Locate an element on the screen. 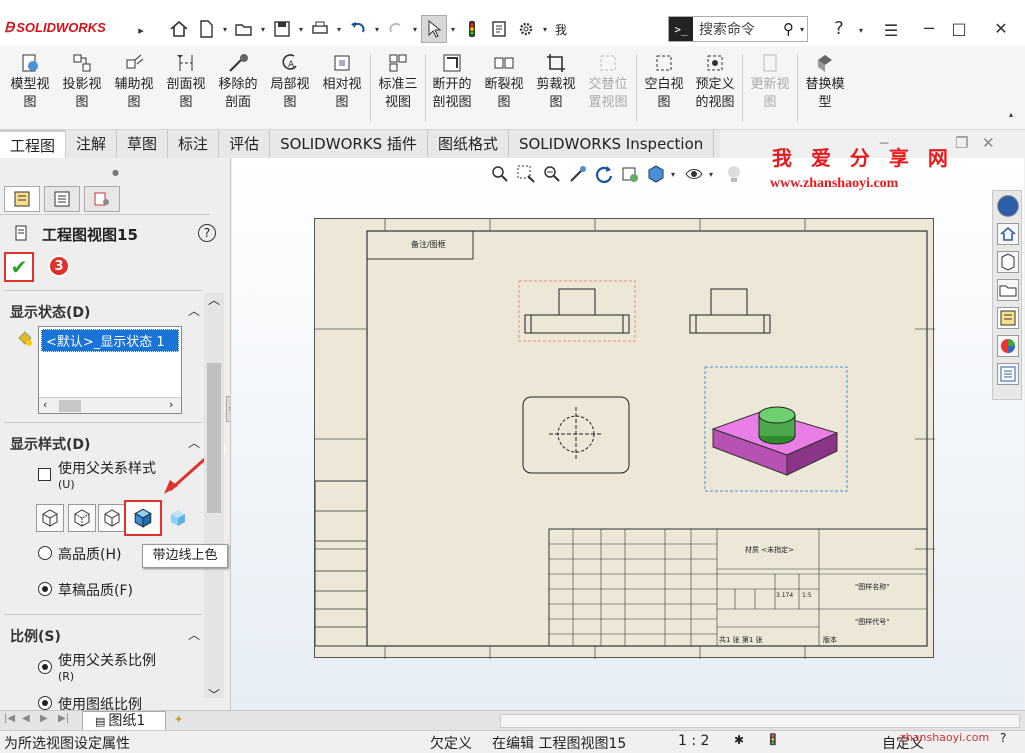 This screenshot has width=1025, height=753. ok-confirm-button: ✔ is located at coordinates (19, 267).